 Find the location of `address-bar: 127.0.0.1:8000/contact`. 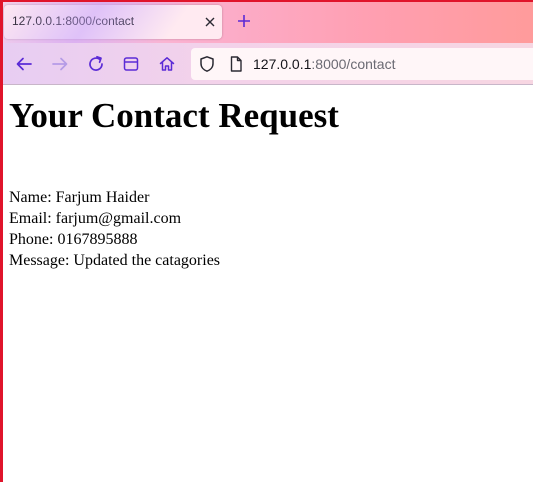

address-bar: 127.0.0.1:8000/contact is located at coordinates (362, 64).